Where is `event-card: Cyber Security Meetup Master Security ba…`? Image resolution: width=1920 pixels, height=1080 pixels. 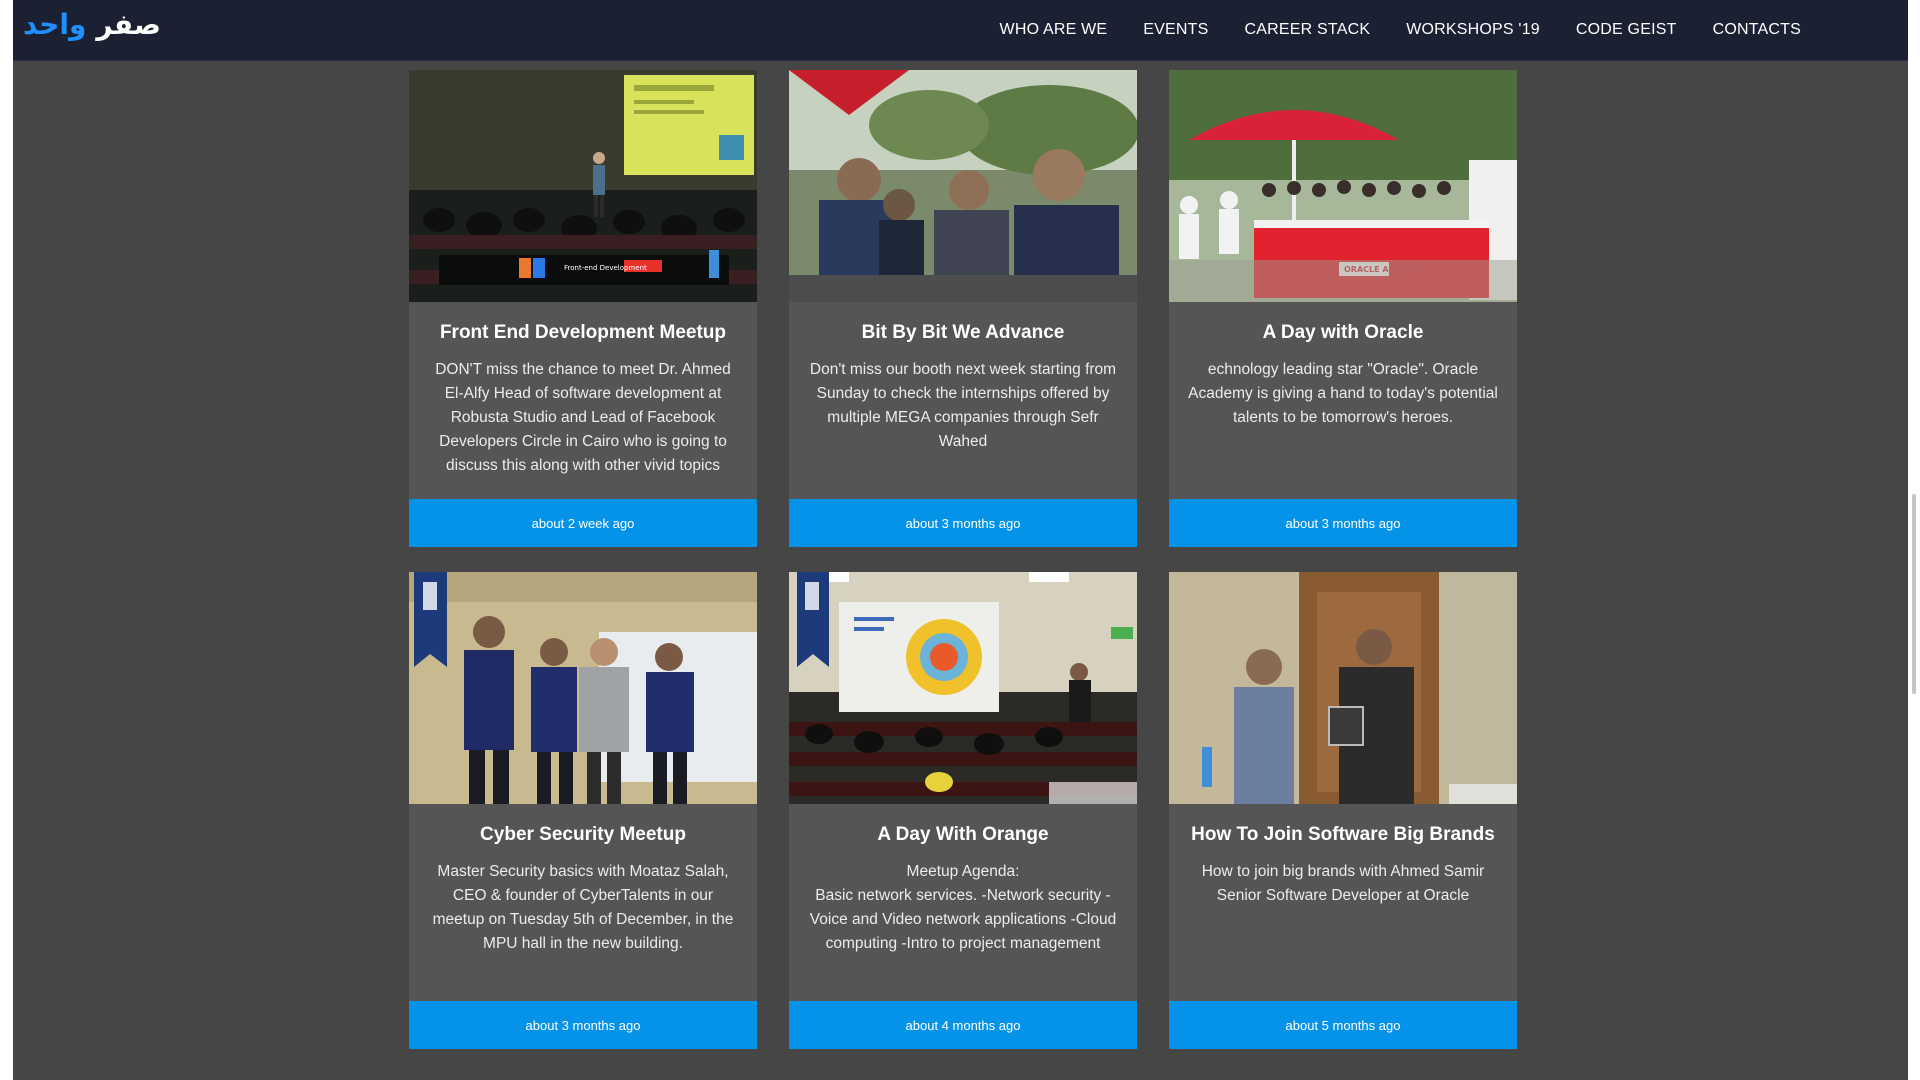 event-card: Cyber Security Meetup Master Security ba… is located at coordinates (583, 810).